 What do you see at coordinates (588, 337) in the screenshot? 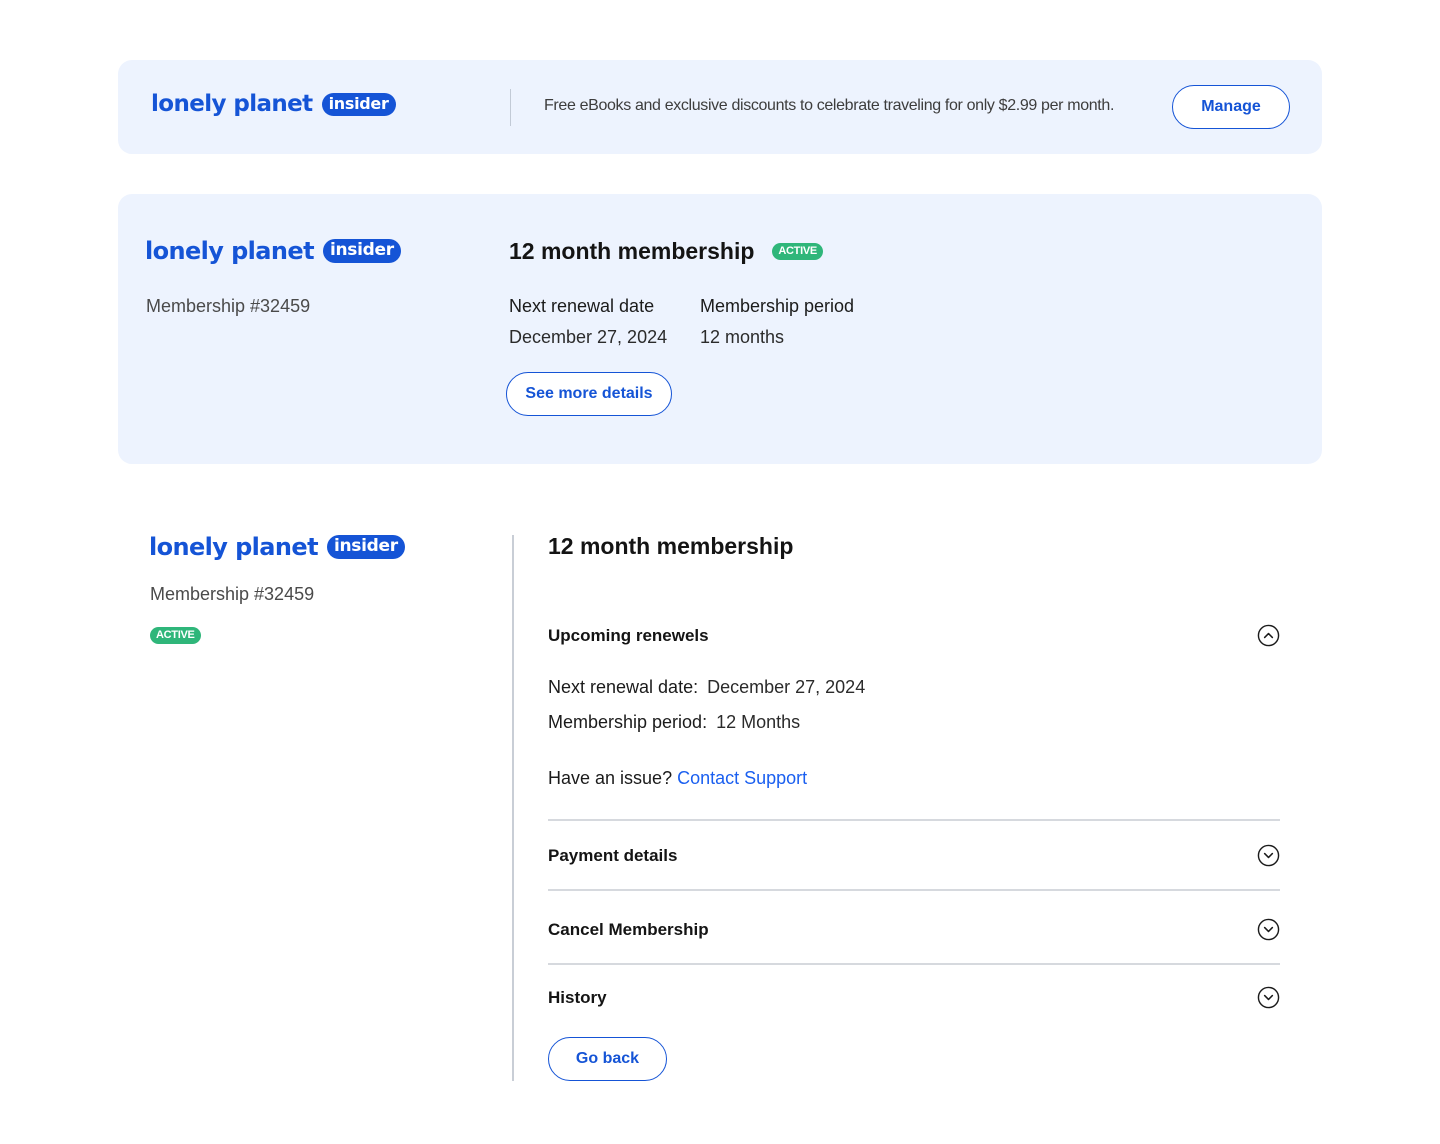
I see `next-renewal-value: December 27, 2024` at bounding box center [588, 337].